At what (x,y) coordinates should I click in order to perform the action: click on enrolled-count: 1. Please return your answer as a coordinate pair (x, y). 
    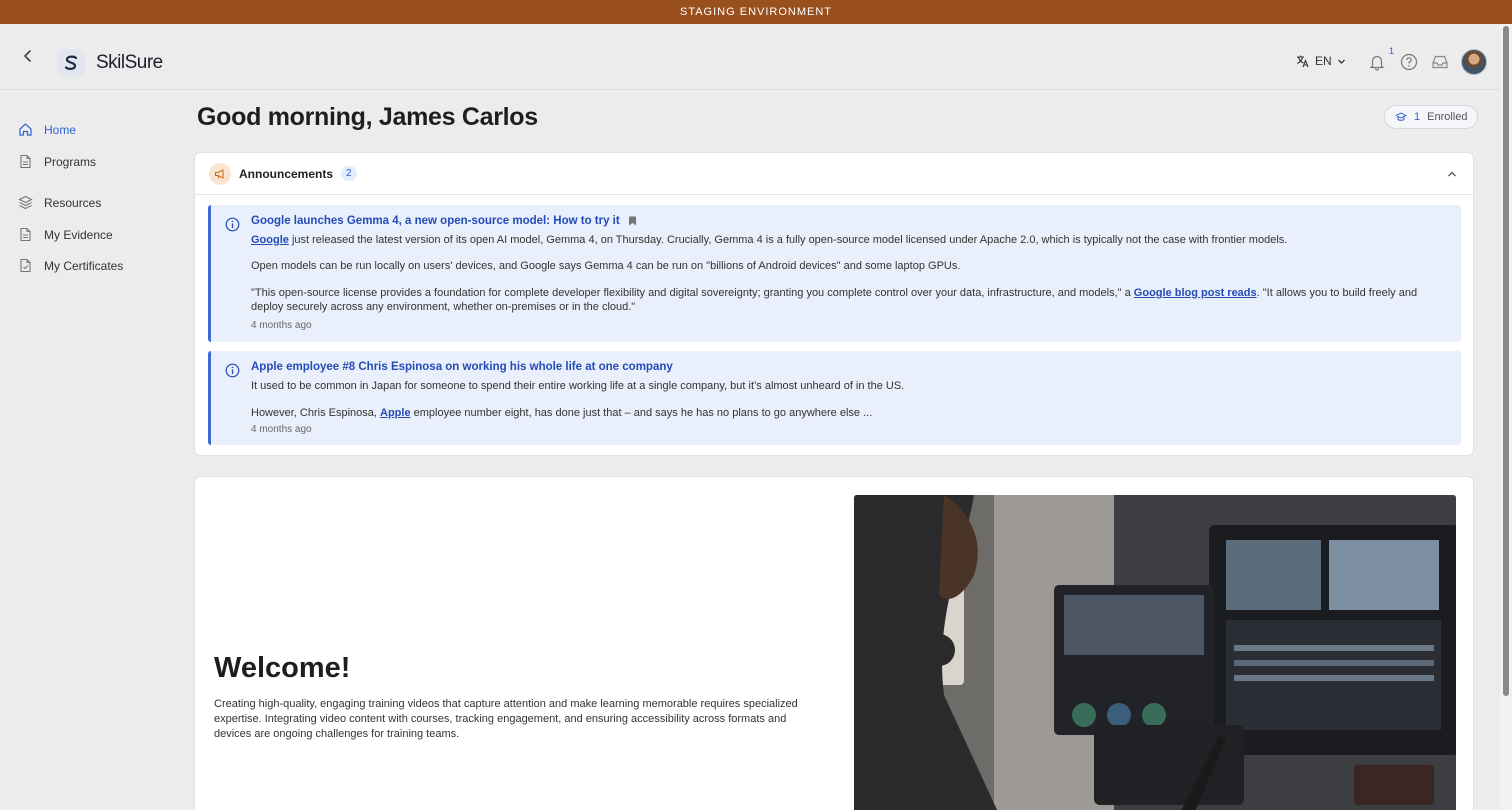
    Looking at the image, I should click on (1417, 117).